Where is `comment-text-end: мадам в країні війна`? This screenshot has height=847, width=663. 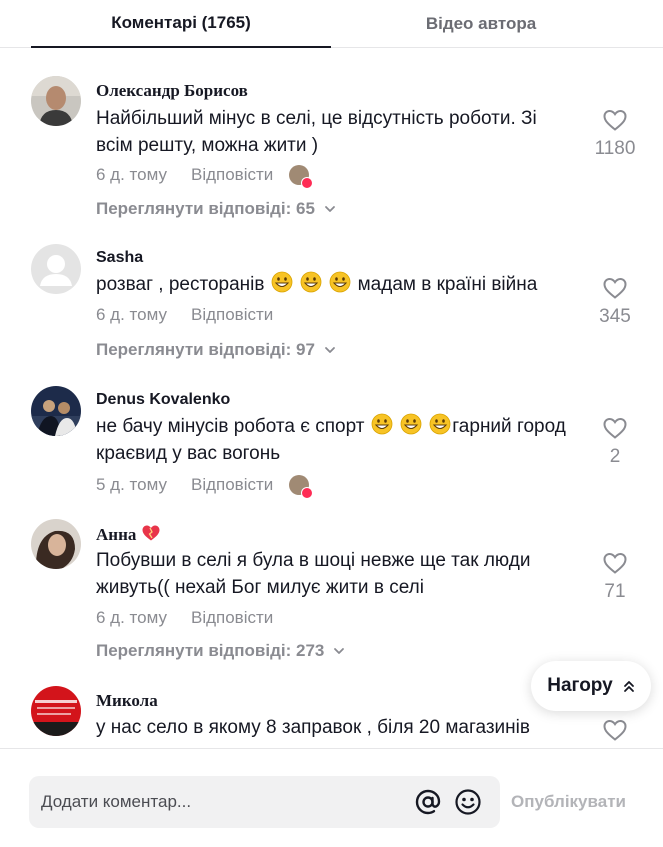
comment-text-end: мадам в країні війна is located at coordinates (447, 284).